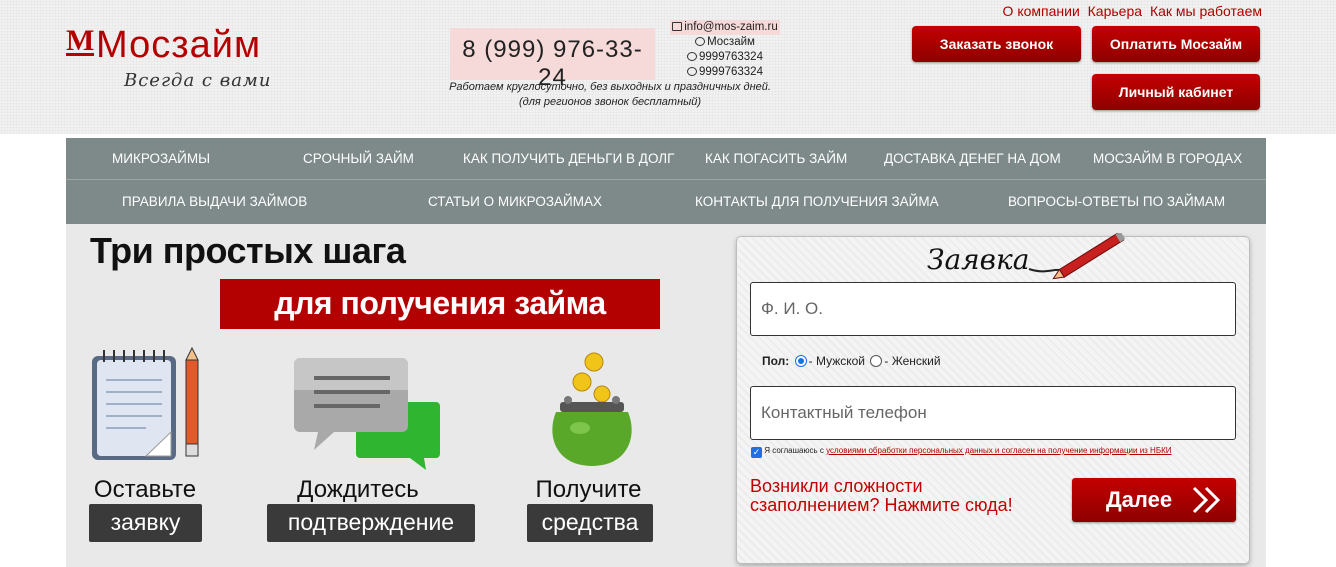  I want to click on skype-icon, so click(700, 41).